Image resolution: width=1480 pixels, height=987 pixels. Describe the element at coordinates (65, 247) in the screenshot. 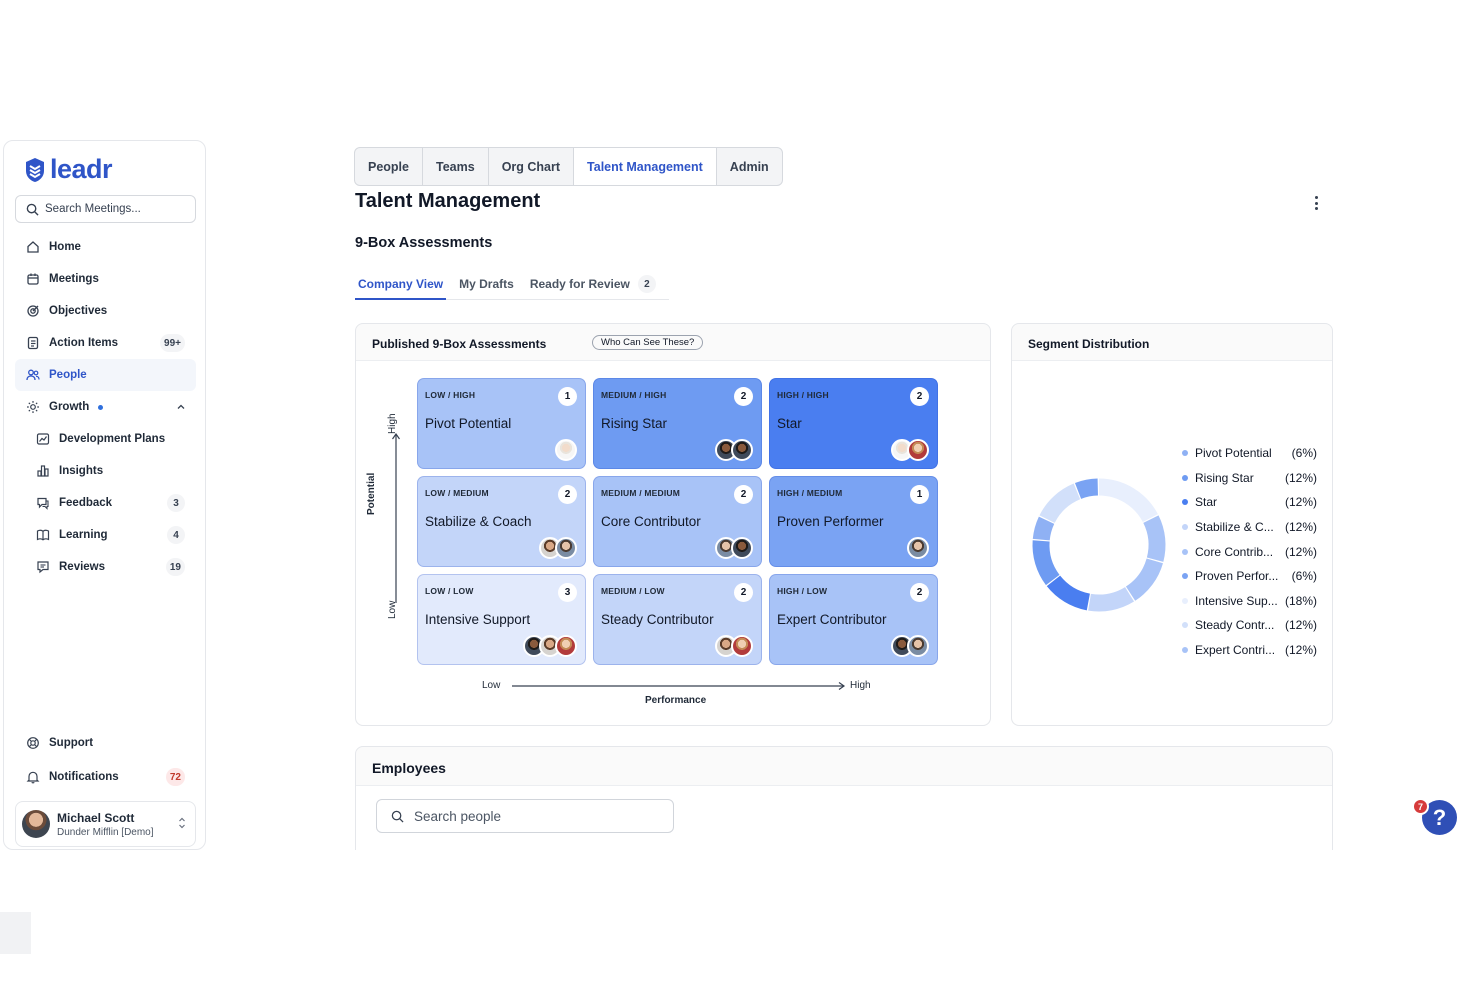

I see `sidebar-item-label: Home` at that location.